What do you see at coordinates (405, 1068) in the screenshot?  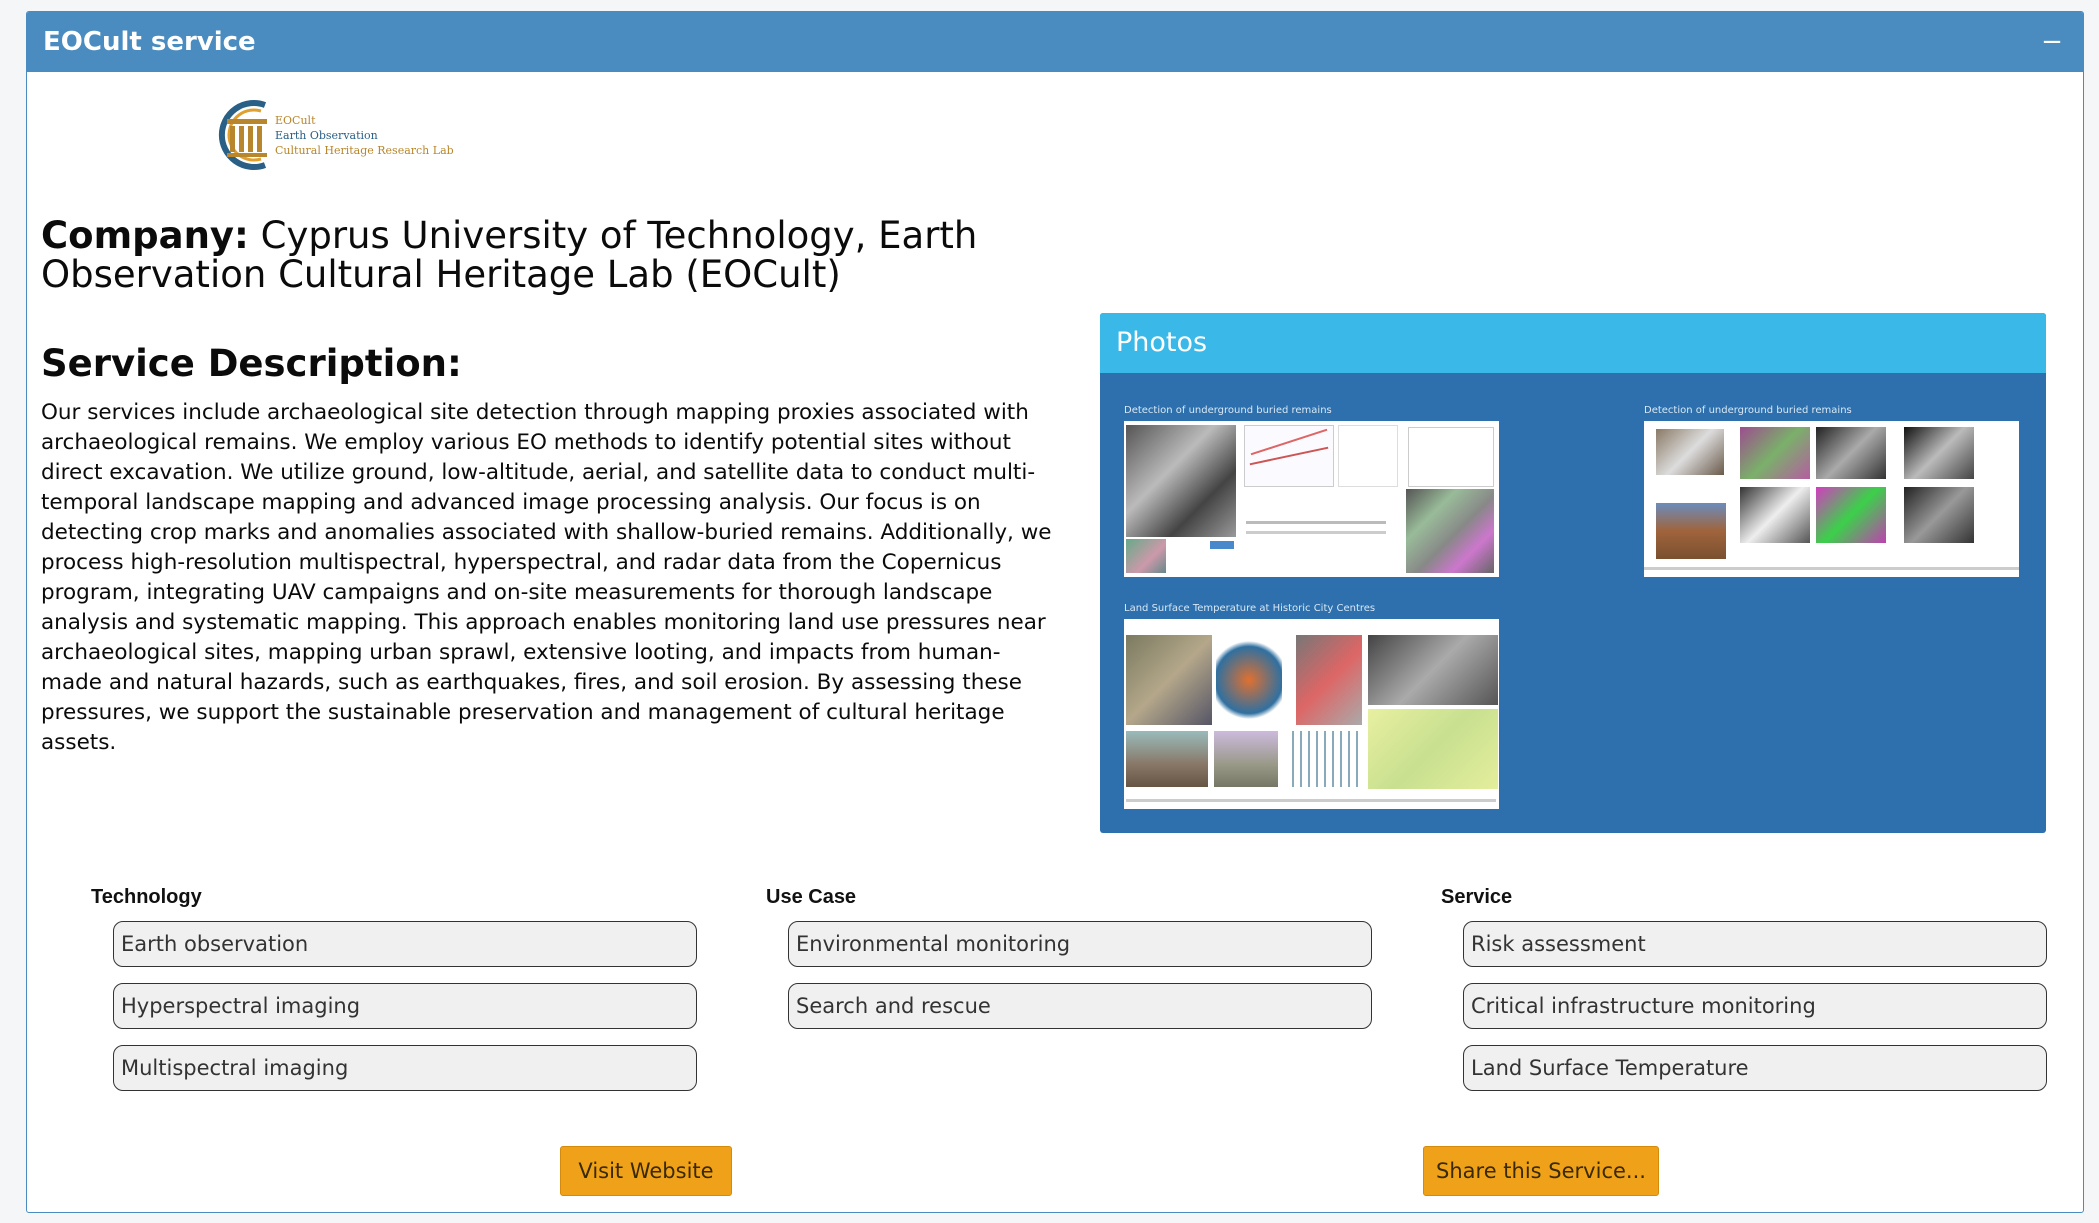 I see `technology-tag: Multispectral imaging` at bounding box center [405, 1068].